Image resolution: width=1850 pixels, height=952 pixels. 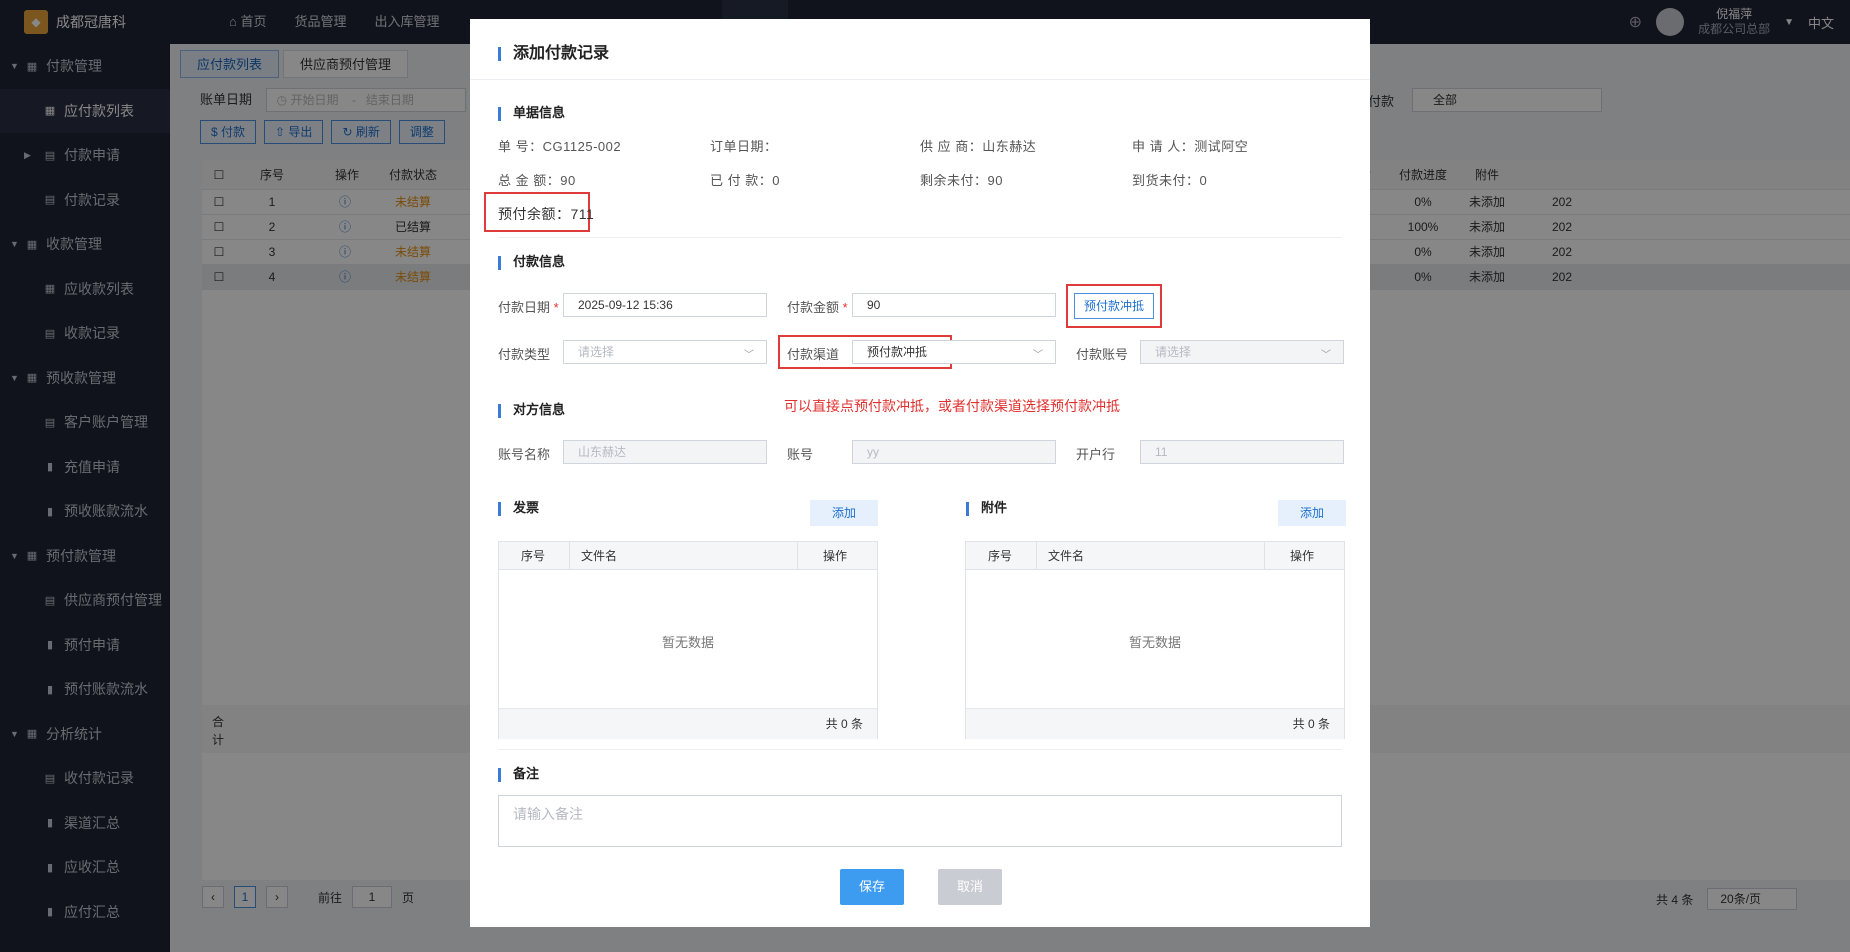 I want to click on doc-paid-label: 已 付 款：, so click(x=741, y=180).